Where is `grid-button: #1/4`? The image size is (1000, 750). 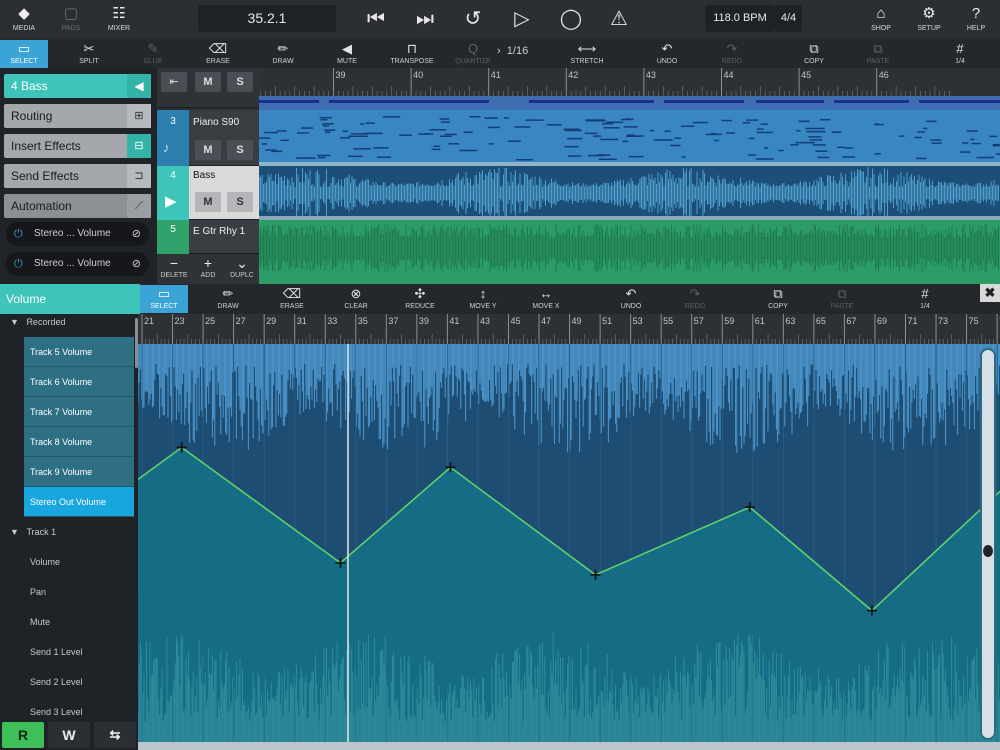
grid-button: #1/4 is located at coordinates (960, 54).